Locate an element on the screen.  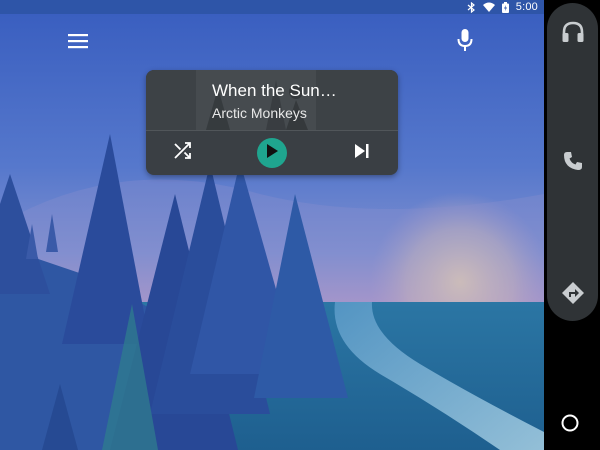
media-card: When the Sun… Arctic Monkeys is located at coordinates (272, 122).